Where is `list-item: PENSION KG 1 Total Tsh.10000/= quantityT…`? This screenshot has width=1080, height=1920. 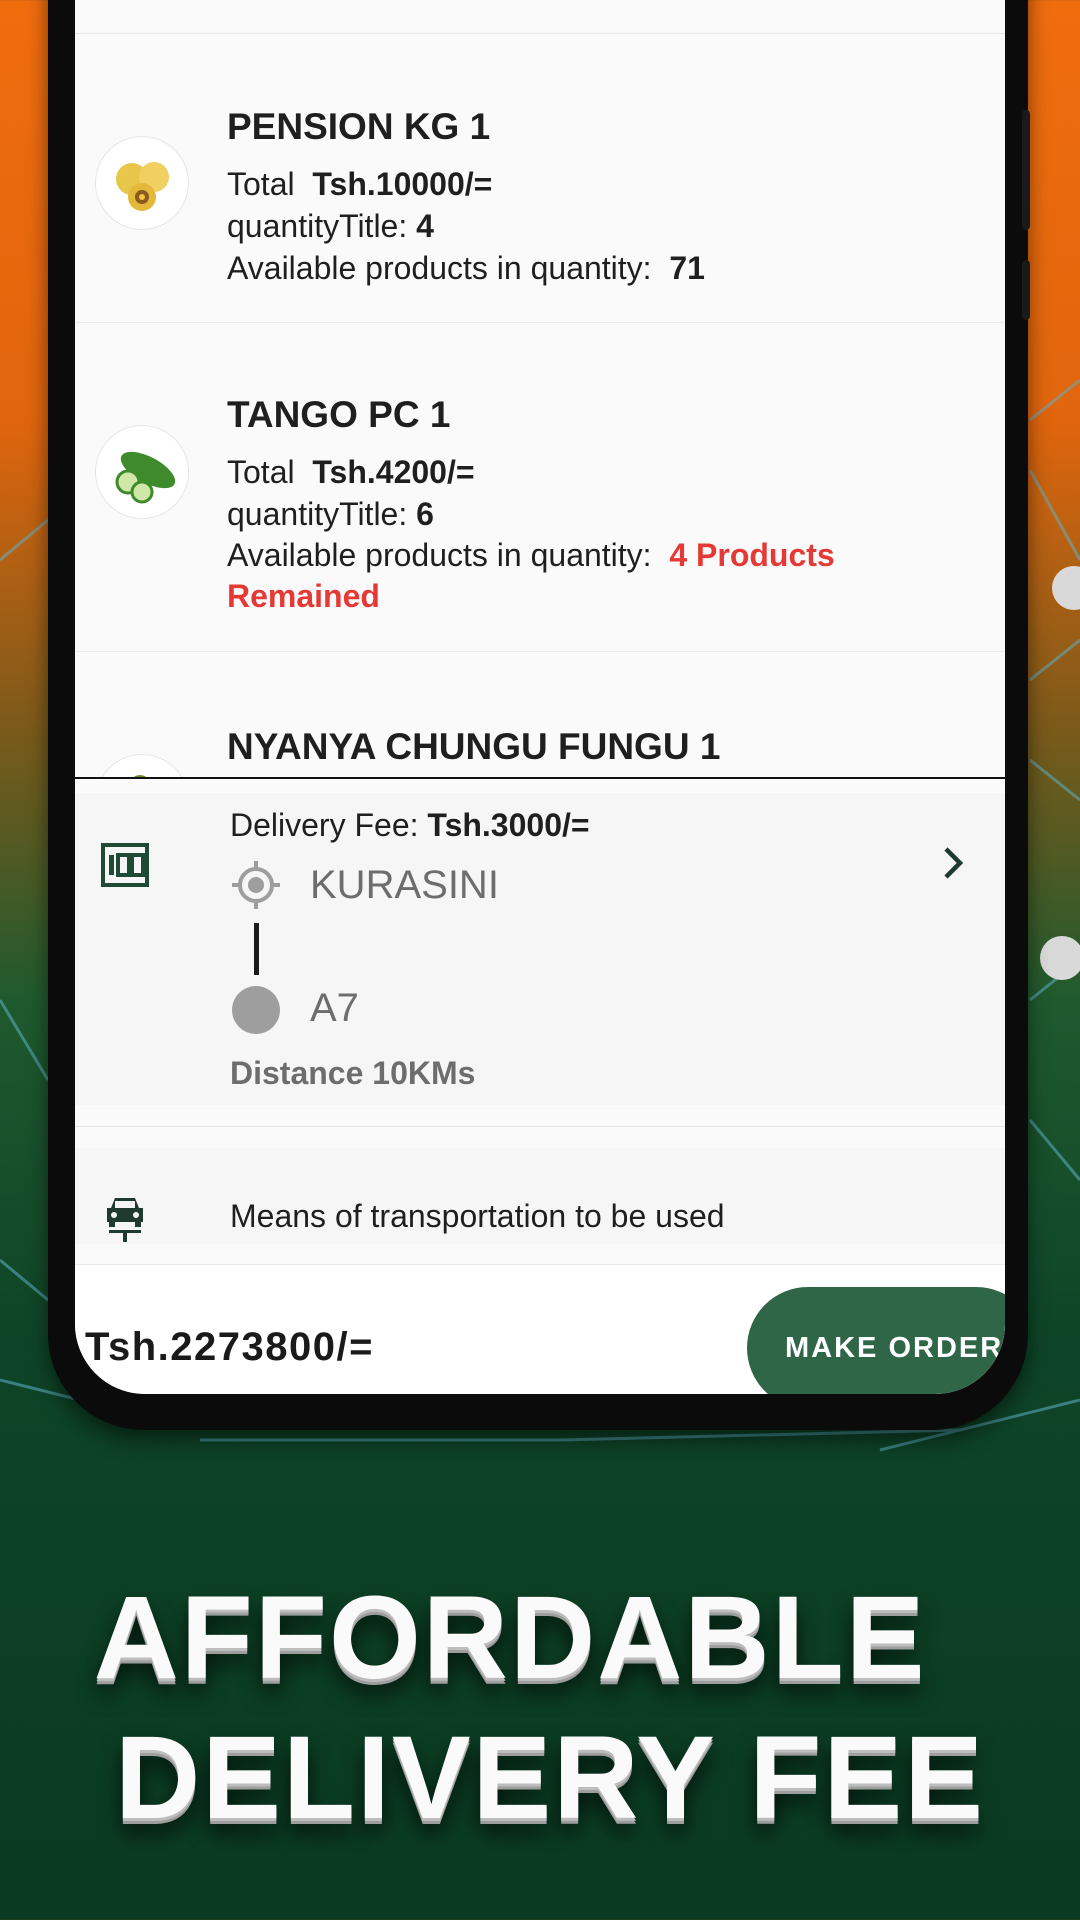 list-item: PENSION KG 1 Total Tsh.10000/= quantityT… is located at coordinates (540, 178).